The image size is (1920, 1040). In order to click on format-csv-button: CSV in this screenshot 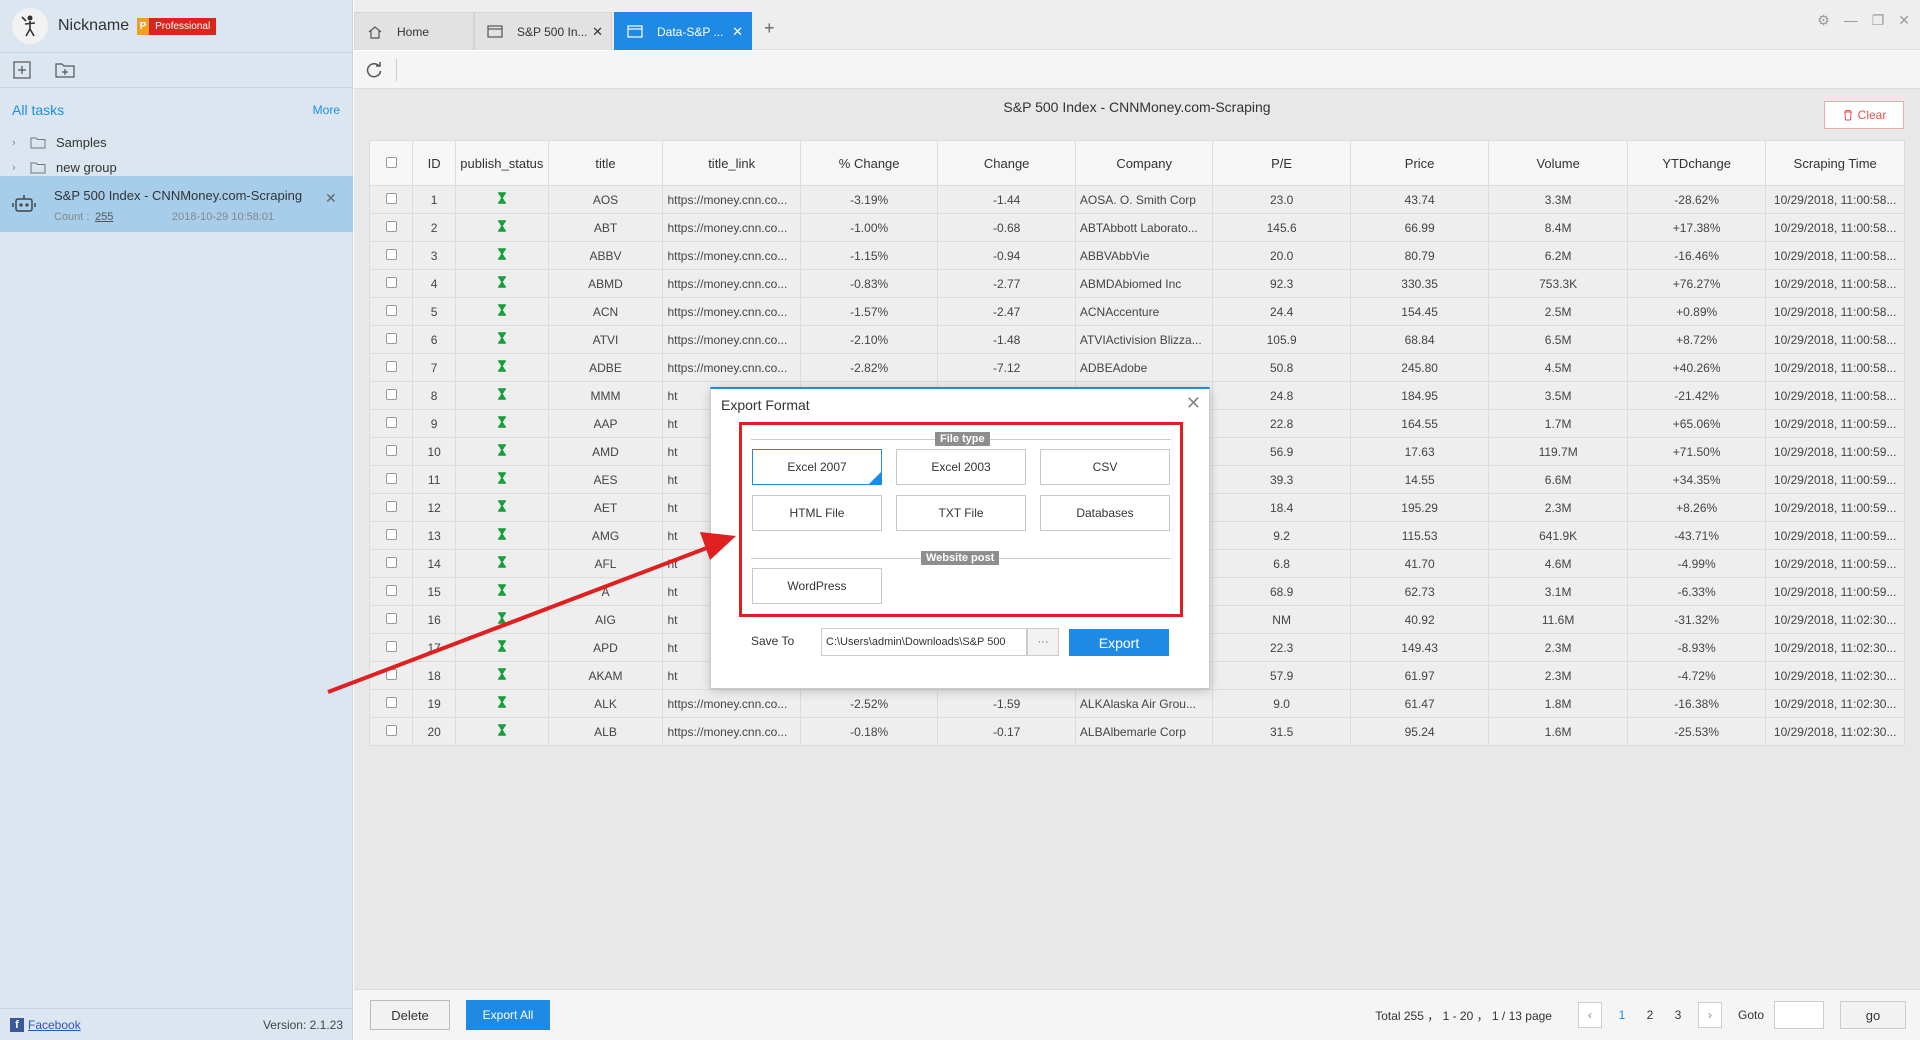, I will do `click(1105, 467)`.